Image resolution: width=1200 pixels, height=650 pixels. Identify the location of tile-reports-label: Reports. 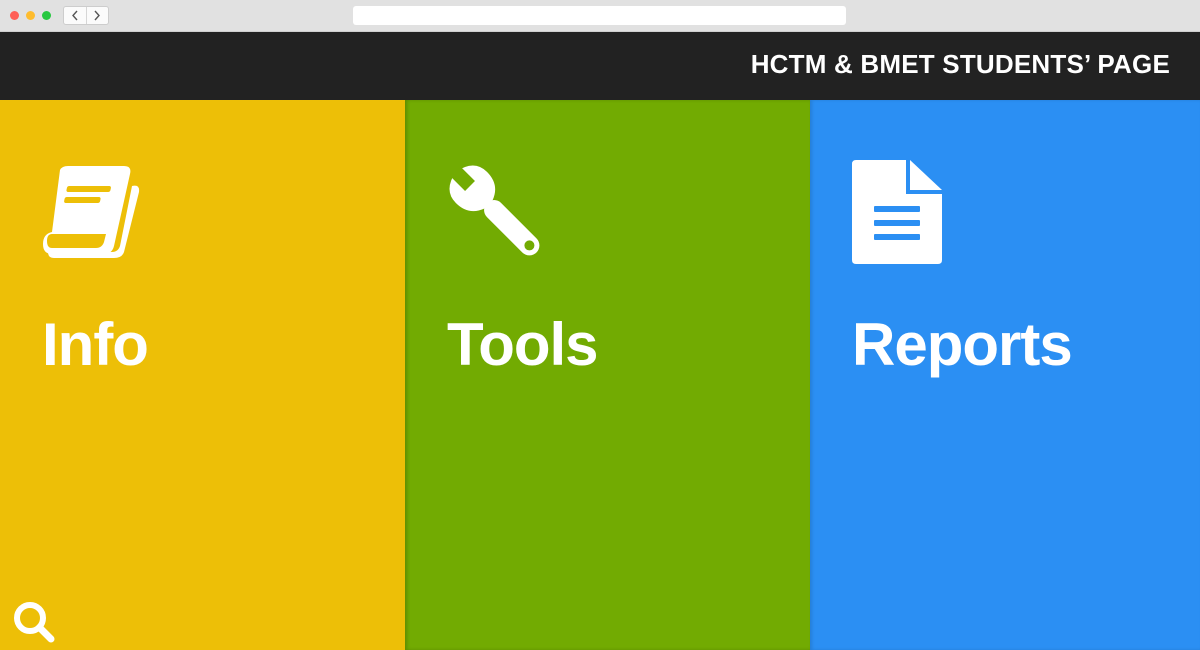
(962, 344).